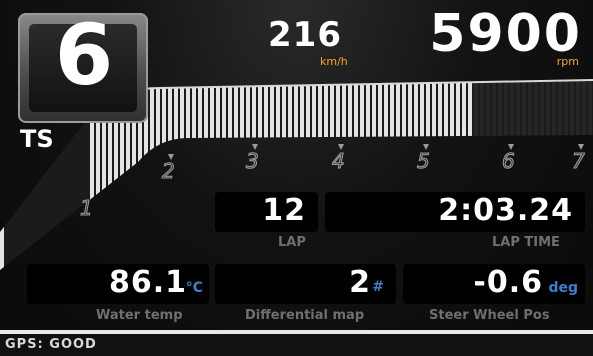 The height and width of the screenshot is (356, 593). What do you see at coordinates (563, 288) in the screenshot?
I see `steer-wheel-pos-unit: deg` at bounding box center [563, 288].